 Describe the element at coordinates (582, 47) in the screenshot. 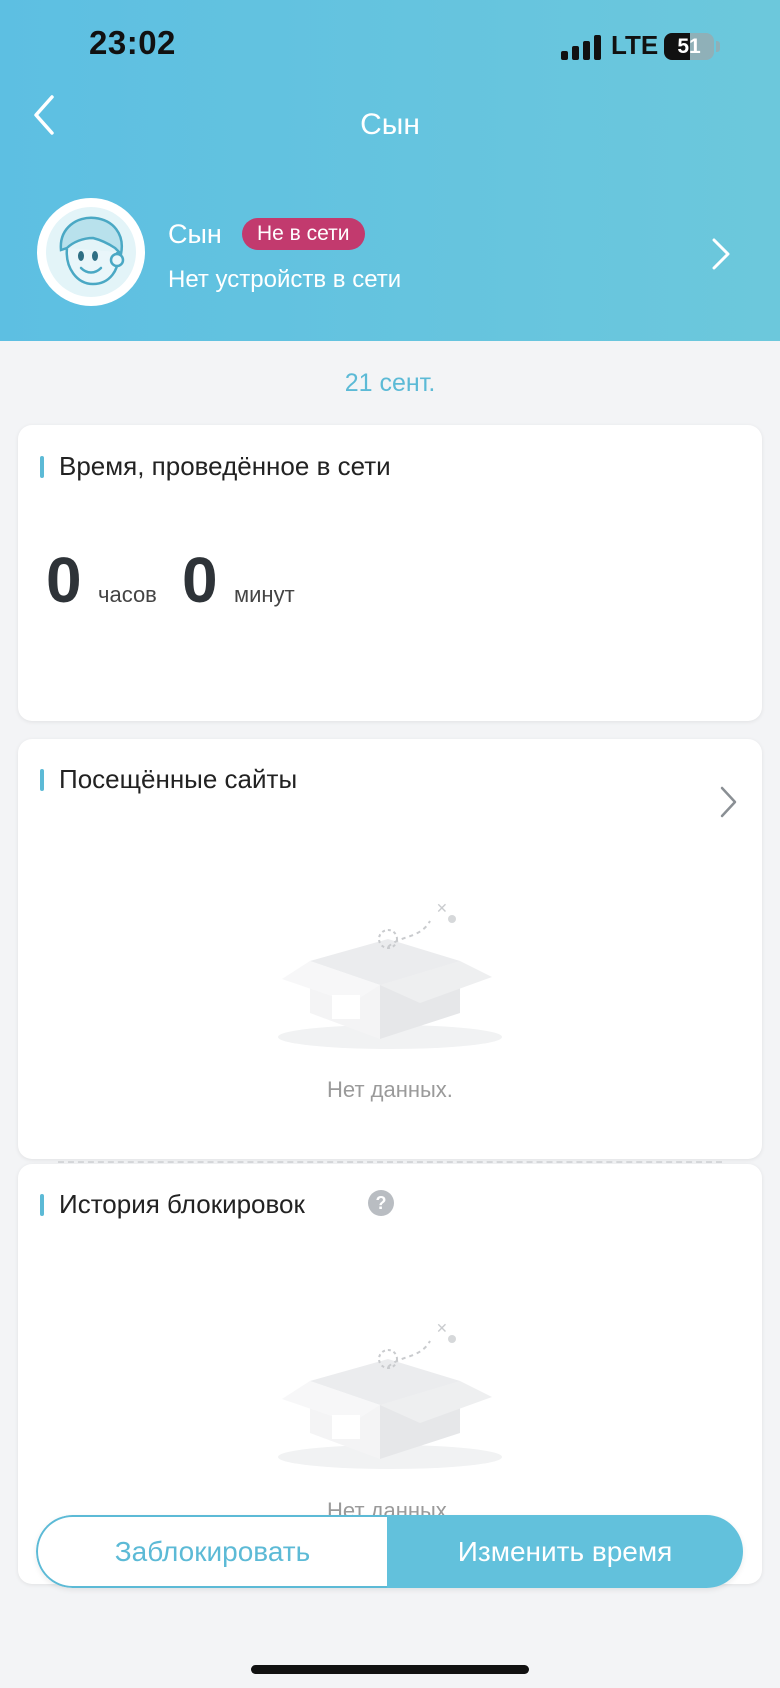

I see `signal-icon` at that location.